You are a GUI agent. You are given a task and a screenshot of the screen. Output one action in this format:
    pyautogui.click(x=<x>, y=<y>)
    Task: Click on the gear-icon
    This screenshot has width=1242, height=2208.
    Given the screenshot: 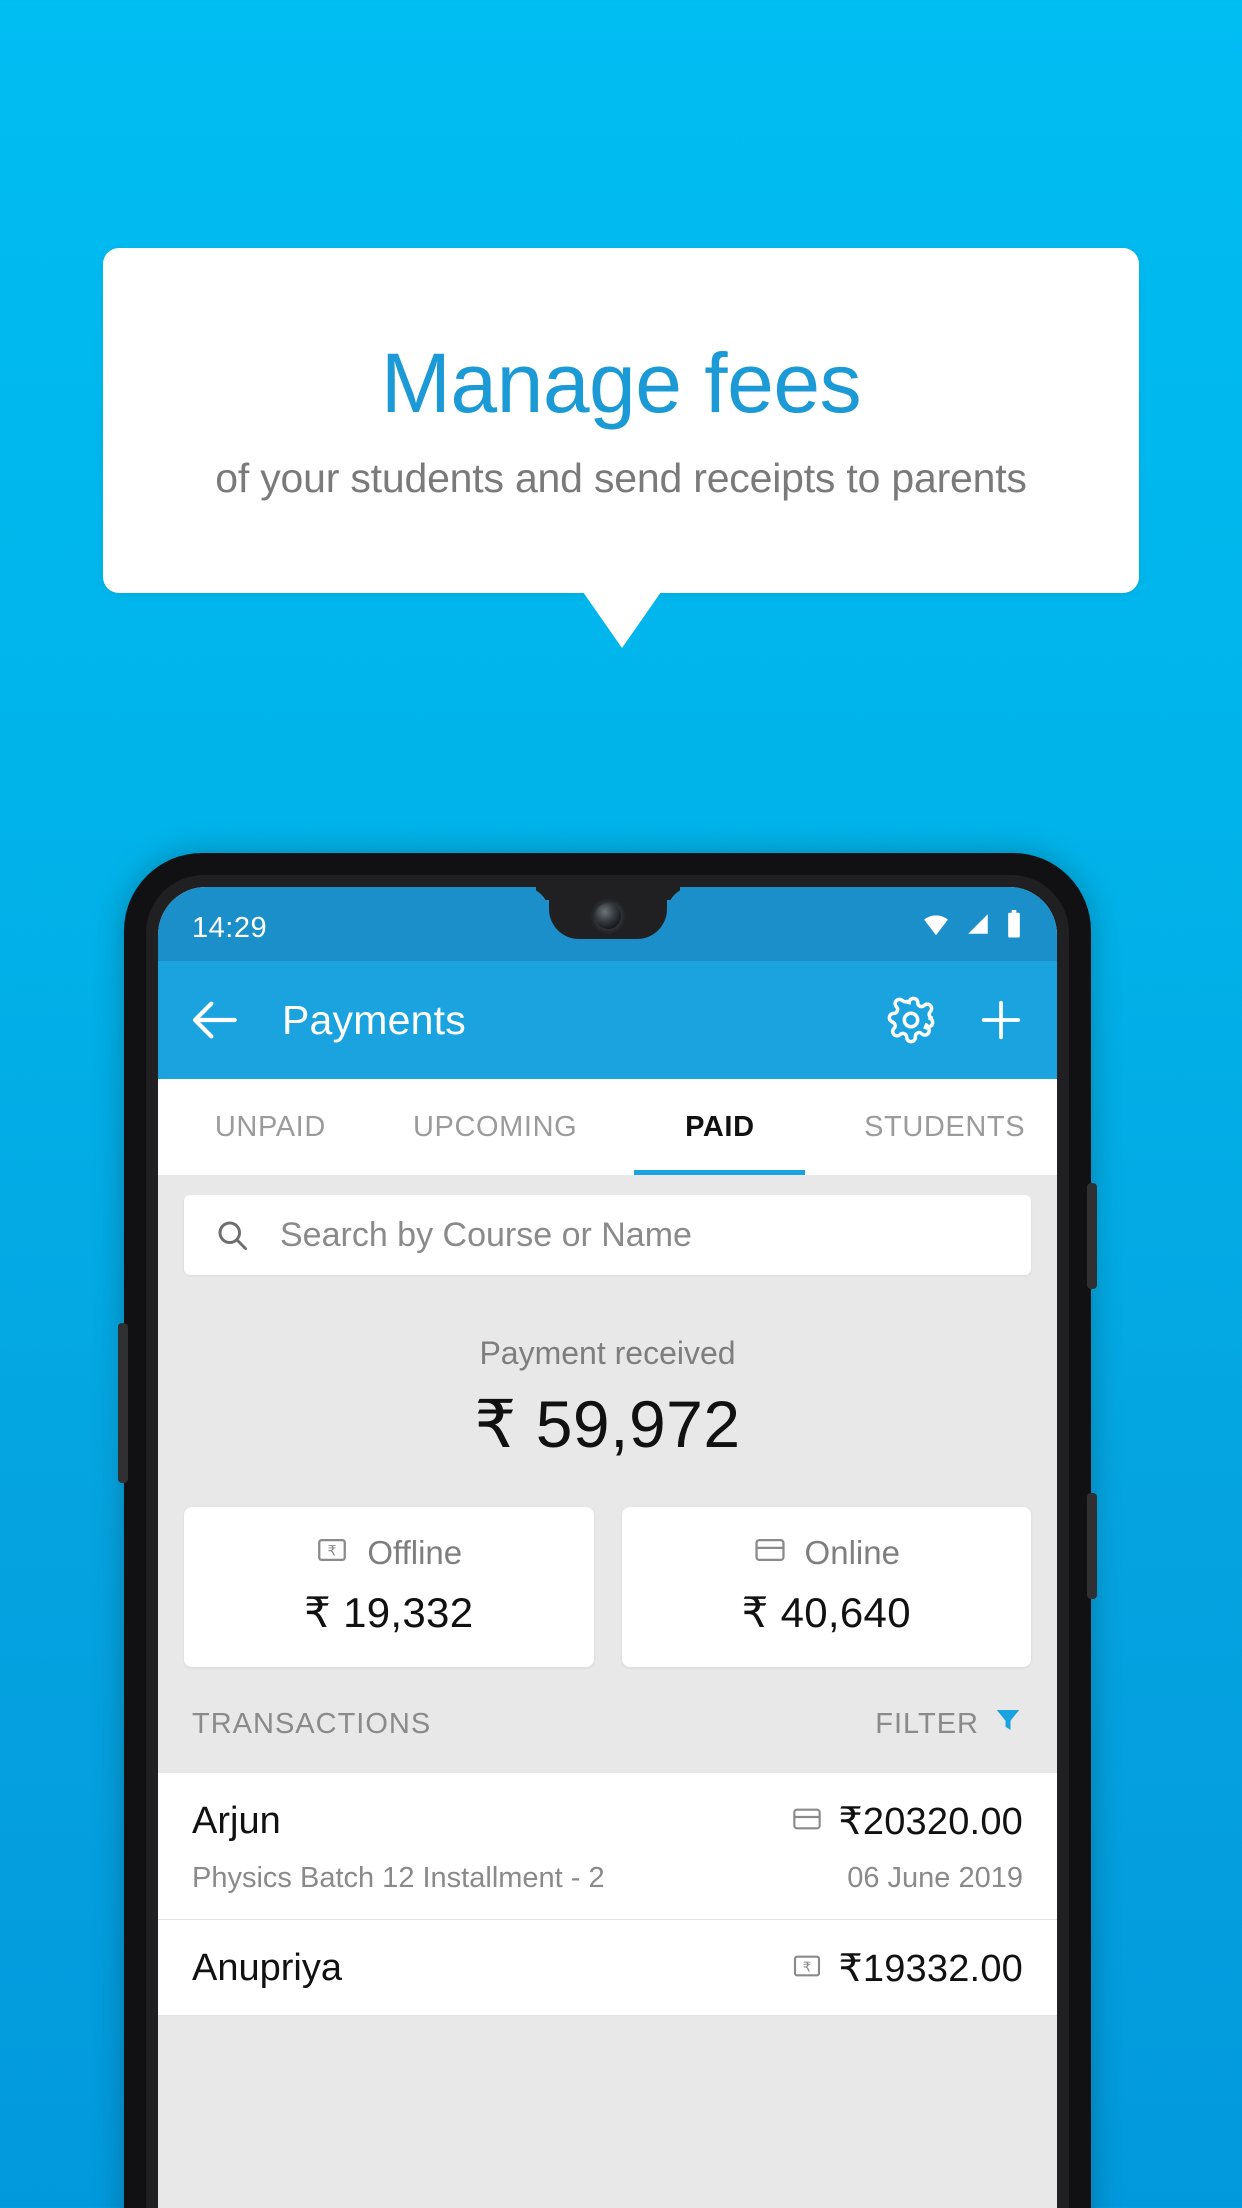 What is the action you would take?
    pyautogui.click(x=911, y=1020)
    